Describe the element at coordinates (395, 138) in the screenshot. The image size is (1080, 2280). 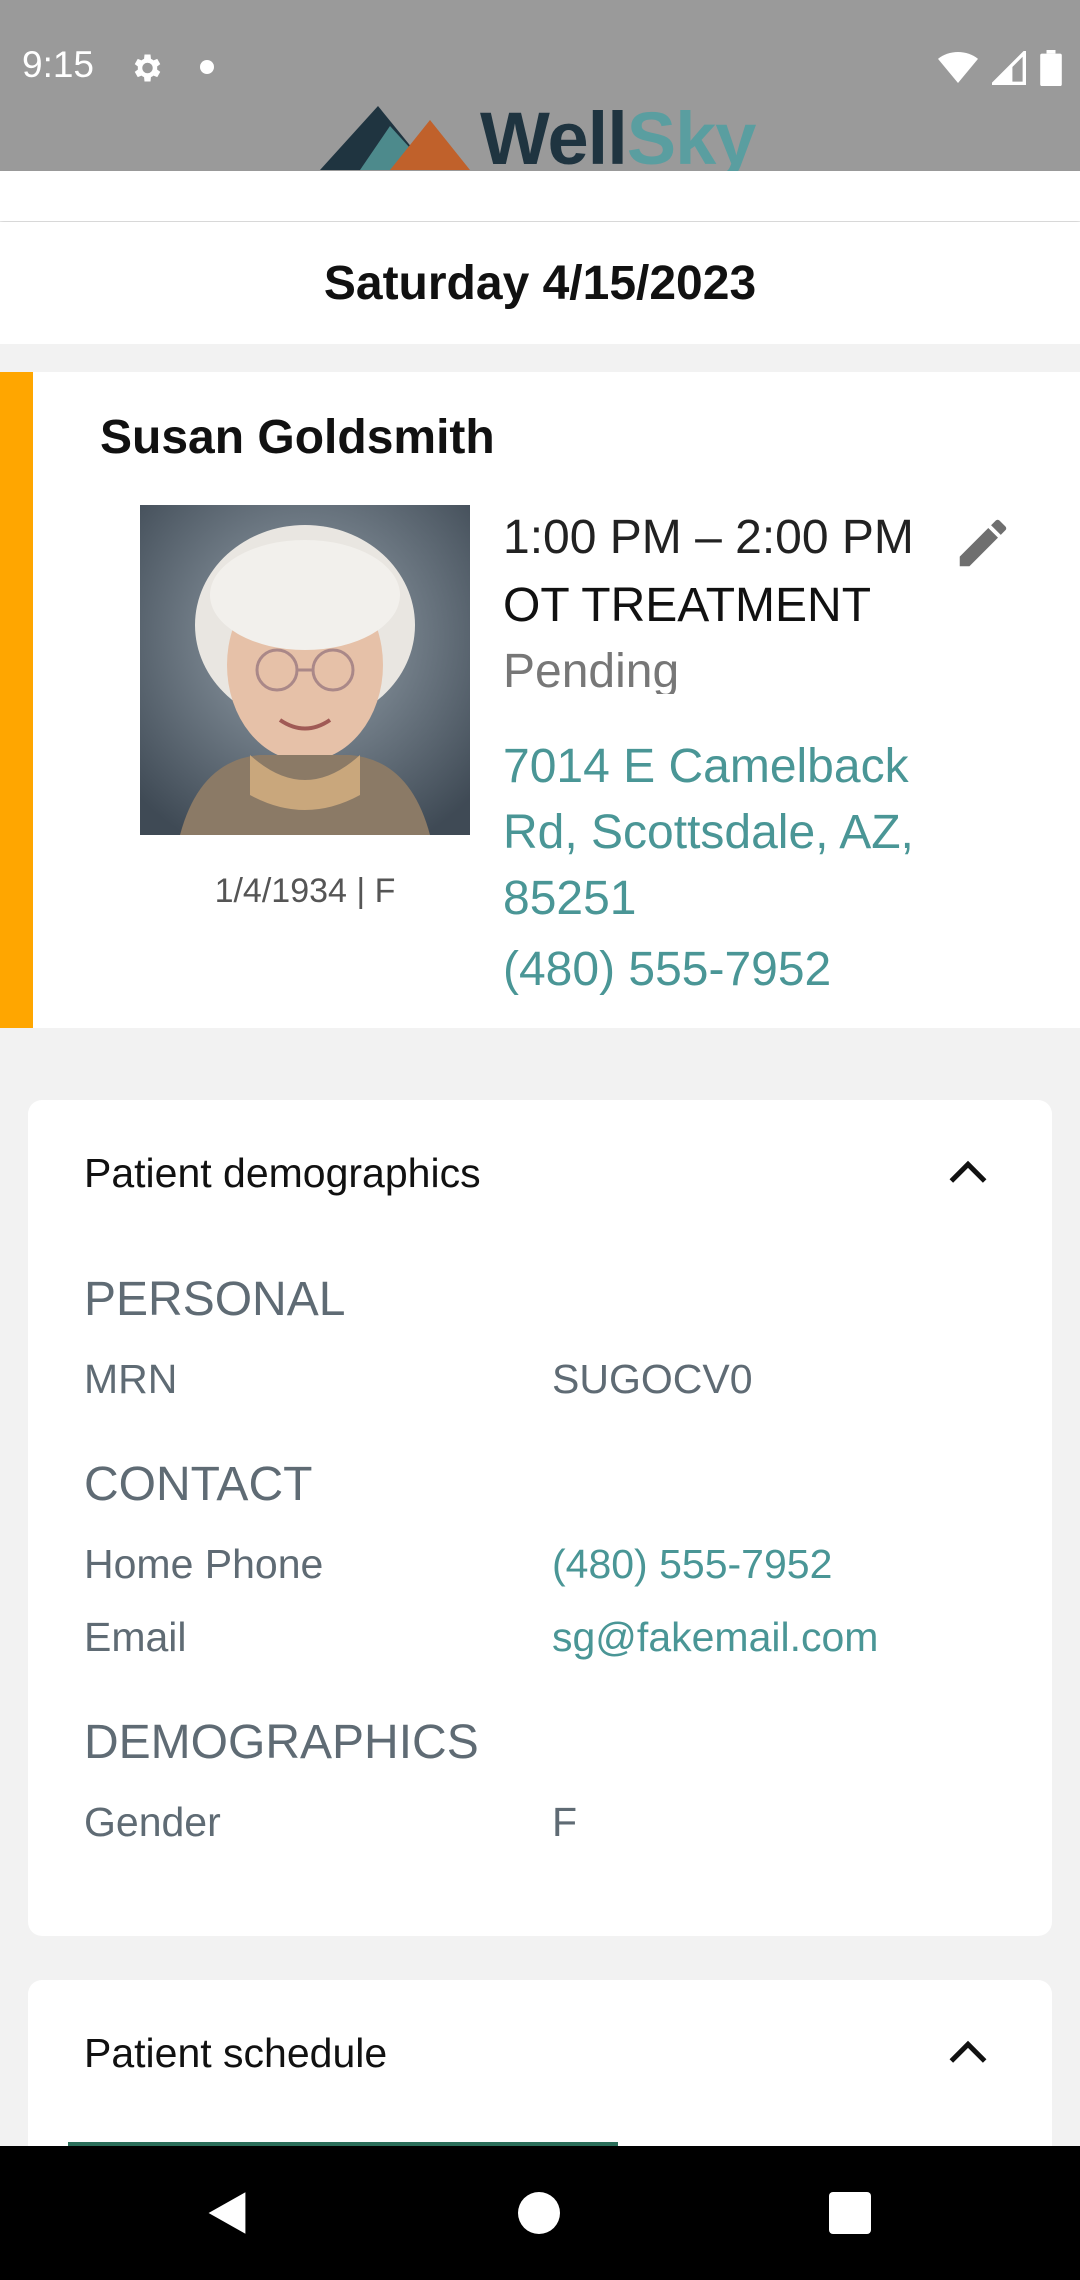
I see `logo-mountain-icon` at that location.